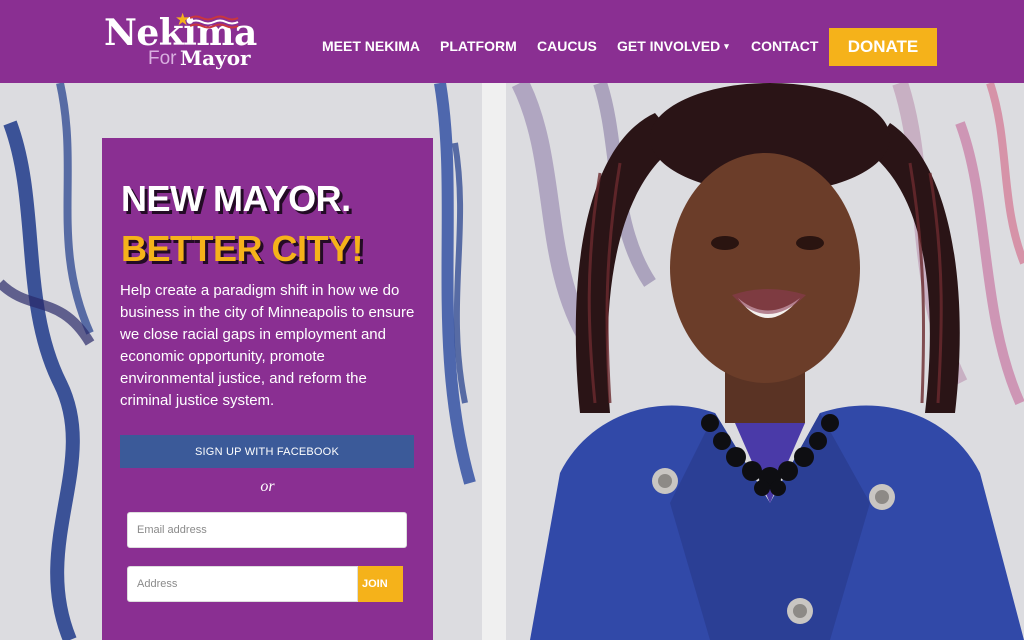 The height and width of the screenshot is (640, 1024). I want to click on or-divider: or, so click(267, 486).